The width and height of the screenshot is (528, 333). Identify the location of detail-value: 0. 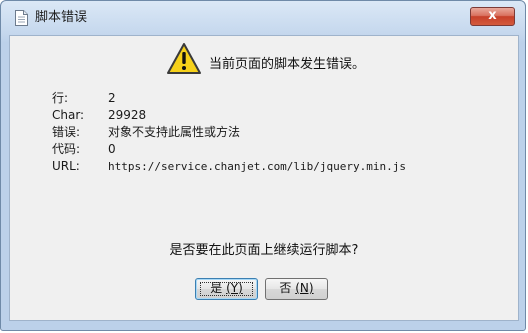
(112, 149).